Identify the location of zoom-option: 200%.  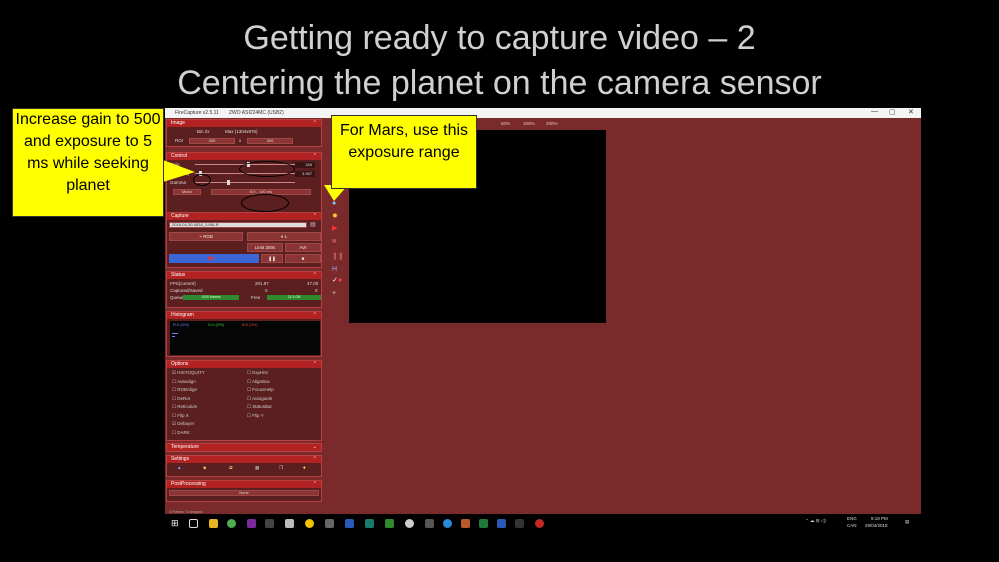
(552, 123).